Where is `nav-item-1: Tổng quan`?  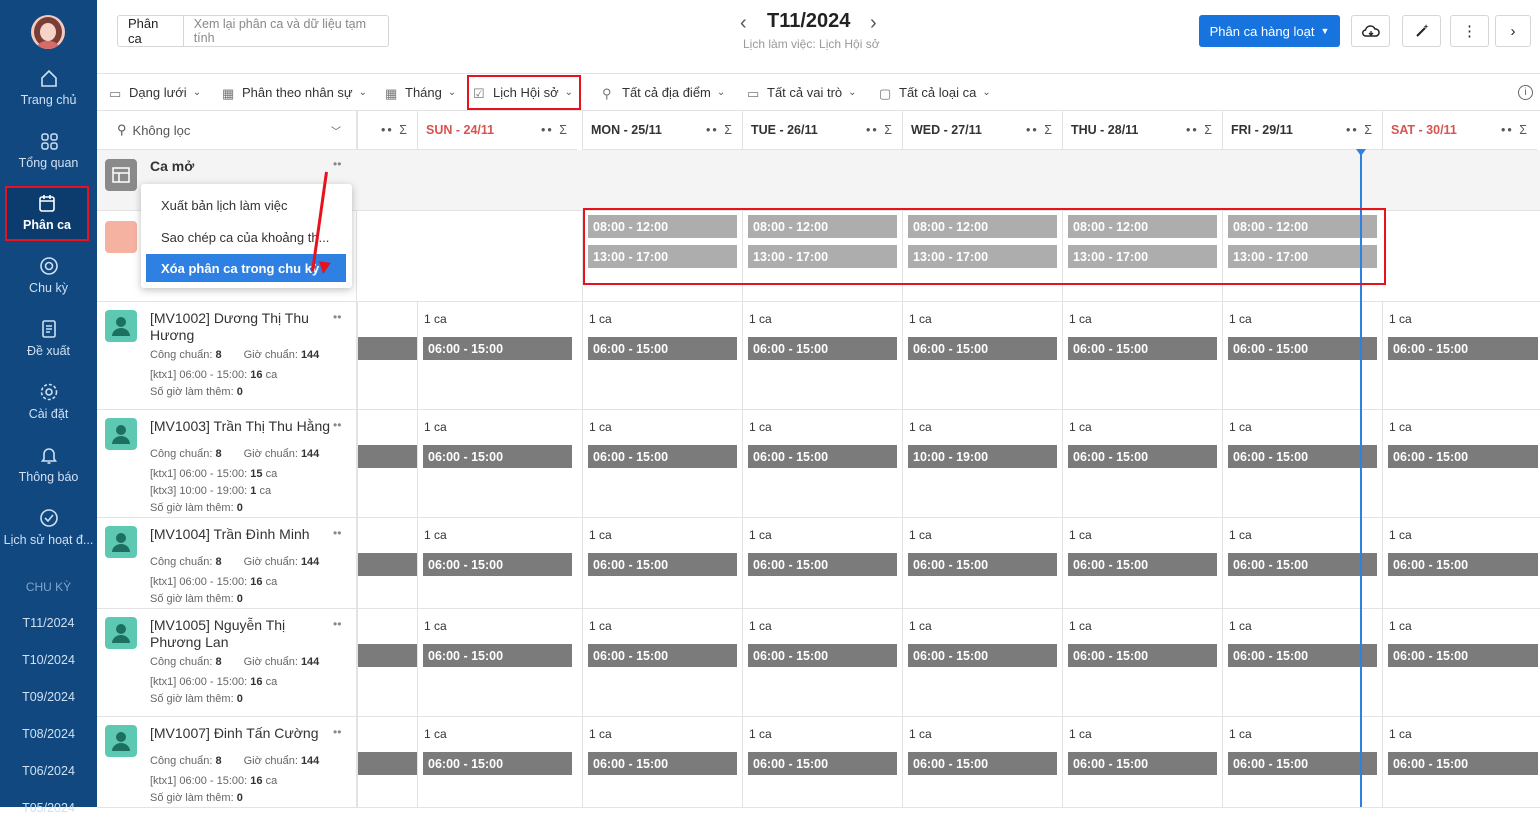 nav-item-1: Tổng quan is located at coordinates (48, 154).